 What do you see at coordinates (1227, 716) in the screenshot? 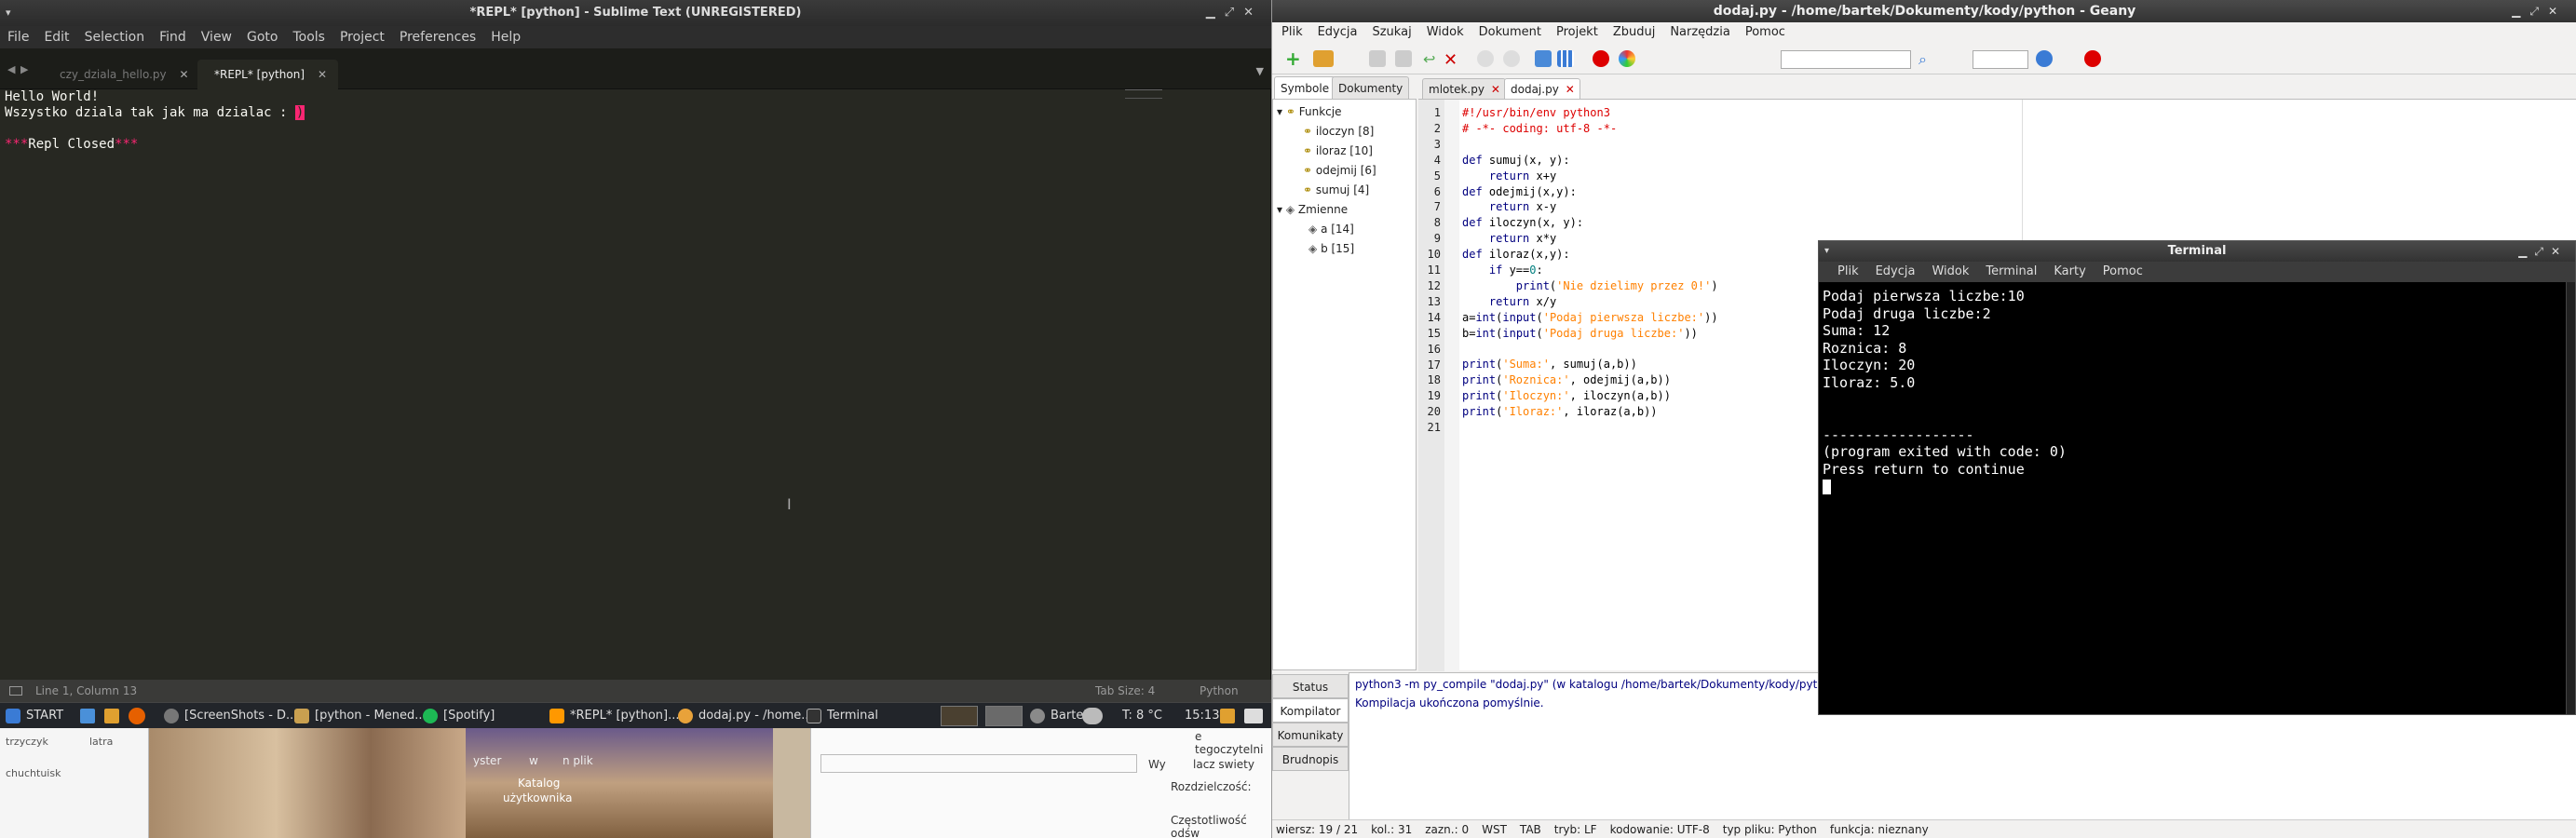
I see `tray-icon` at bounding box center [1227, 716].